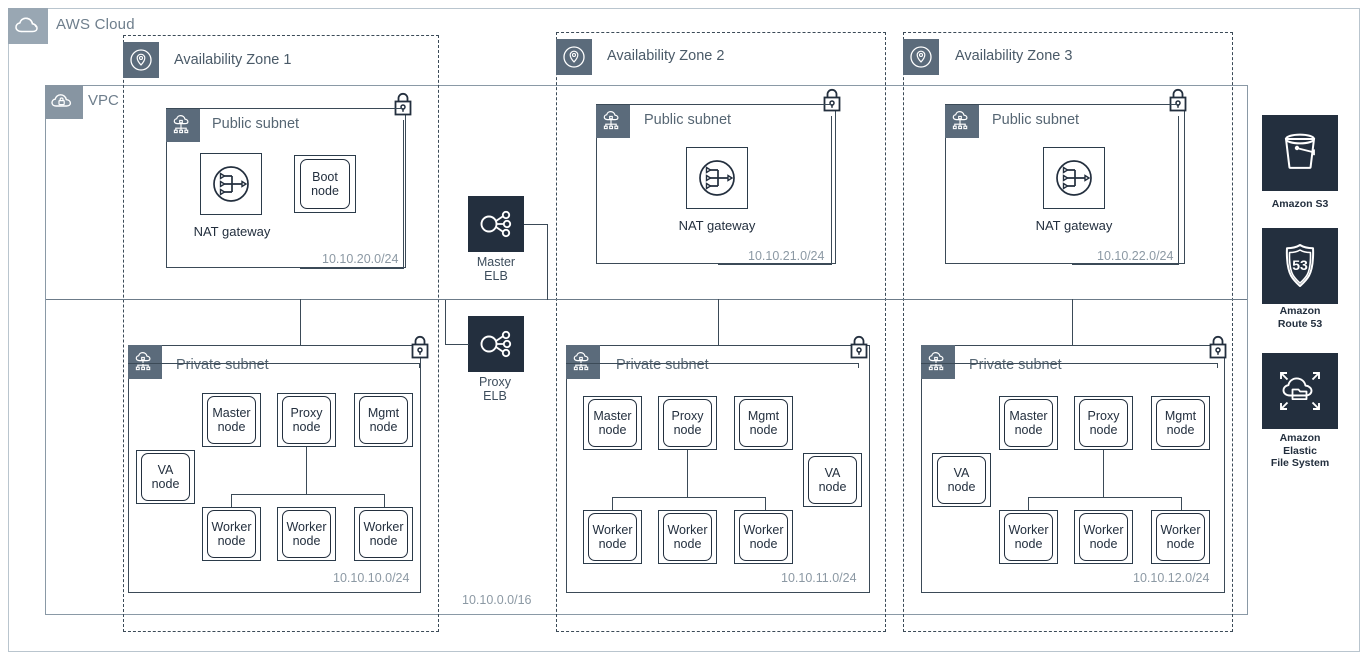 The image size is (1368, 665). I want to click on az2-proxy-node: Proxy node, so click(687, 423).